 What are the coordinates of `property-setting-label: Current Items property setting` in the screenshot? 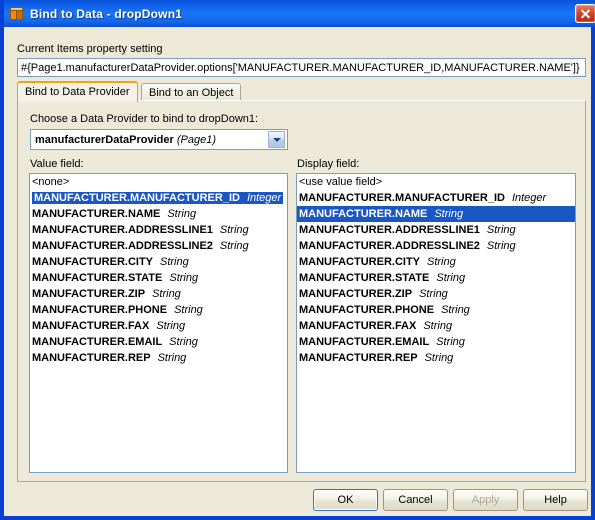 It's located at (90, 49).